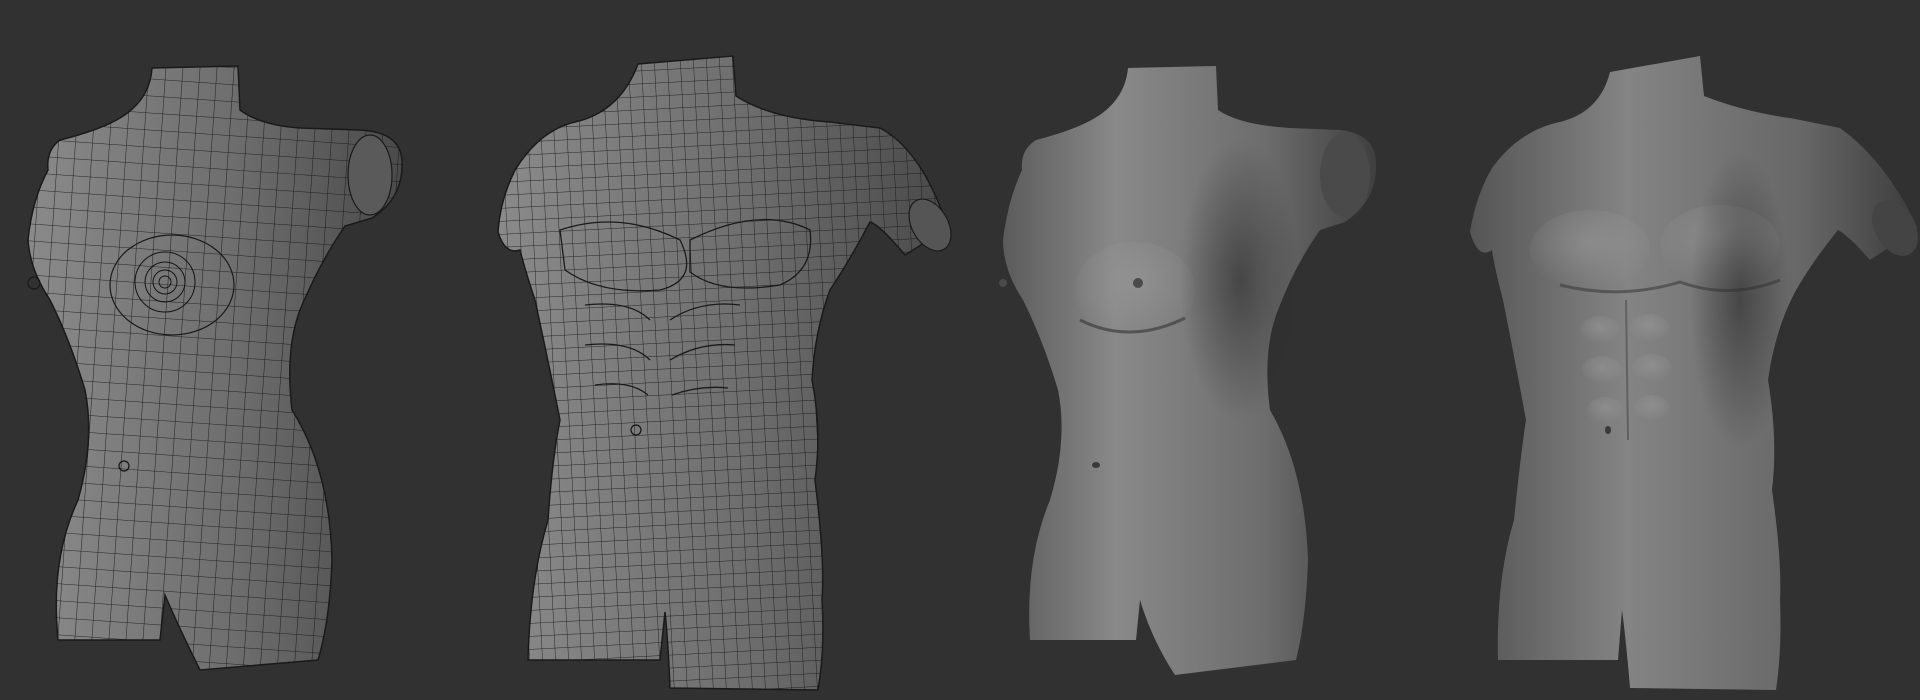 The height and width of the screenshot is (700, 1920). What do you see at coordinates (1135, 290) in the screenshot?
I see `breast-highlight` at bounding box center [1135, 290].